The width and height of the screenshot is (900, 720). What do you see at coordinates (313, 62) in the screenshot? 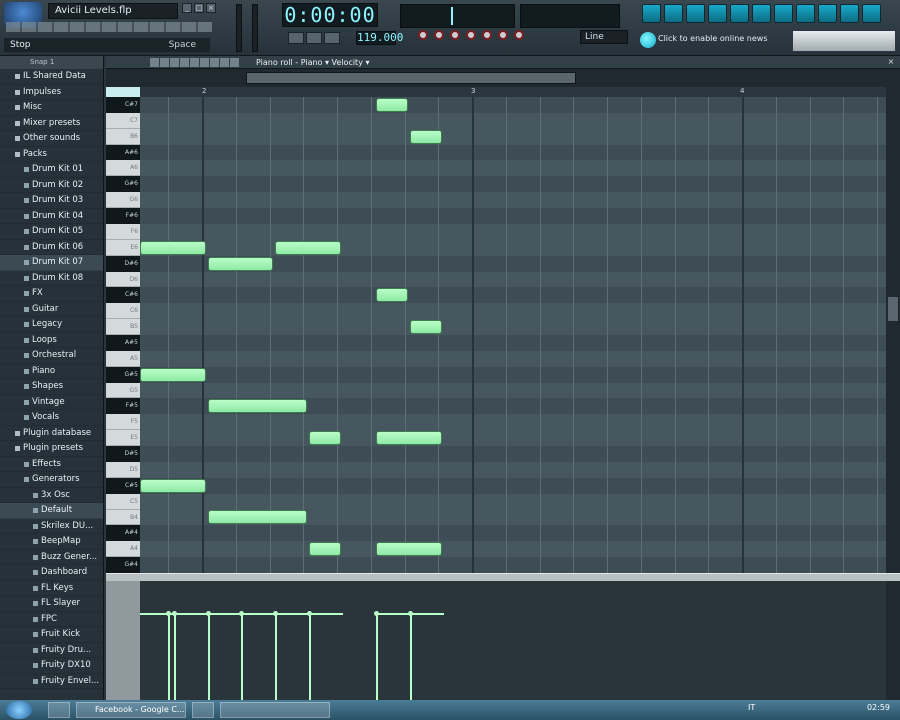
I see `piano-roll-breadcrumb: Piano roll - Piano ▾ Velocity ▾` at bounding box center [313, 62].